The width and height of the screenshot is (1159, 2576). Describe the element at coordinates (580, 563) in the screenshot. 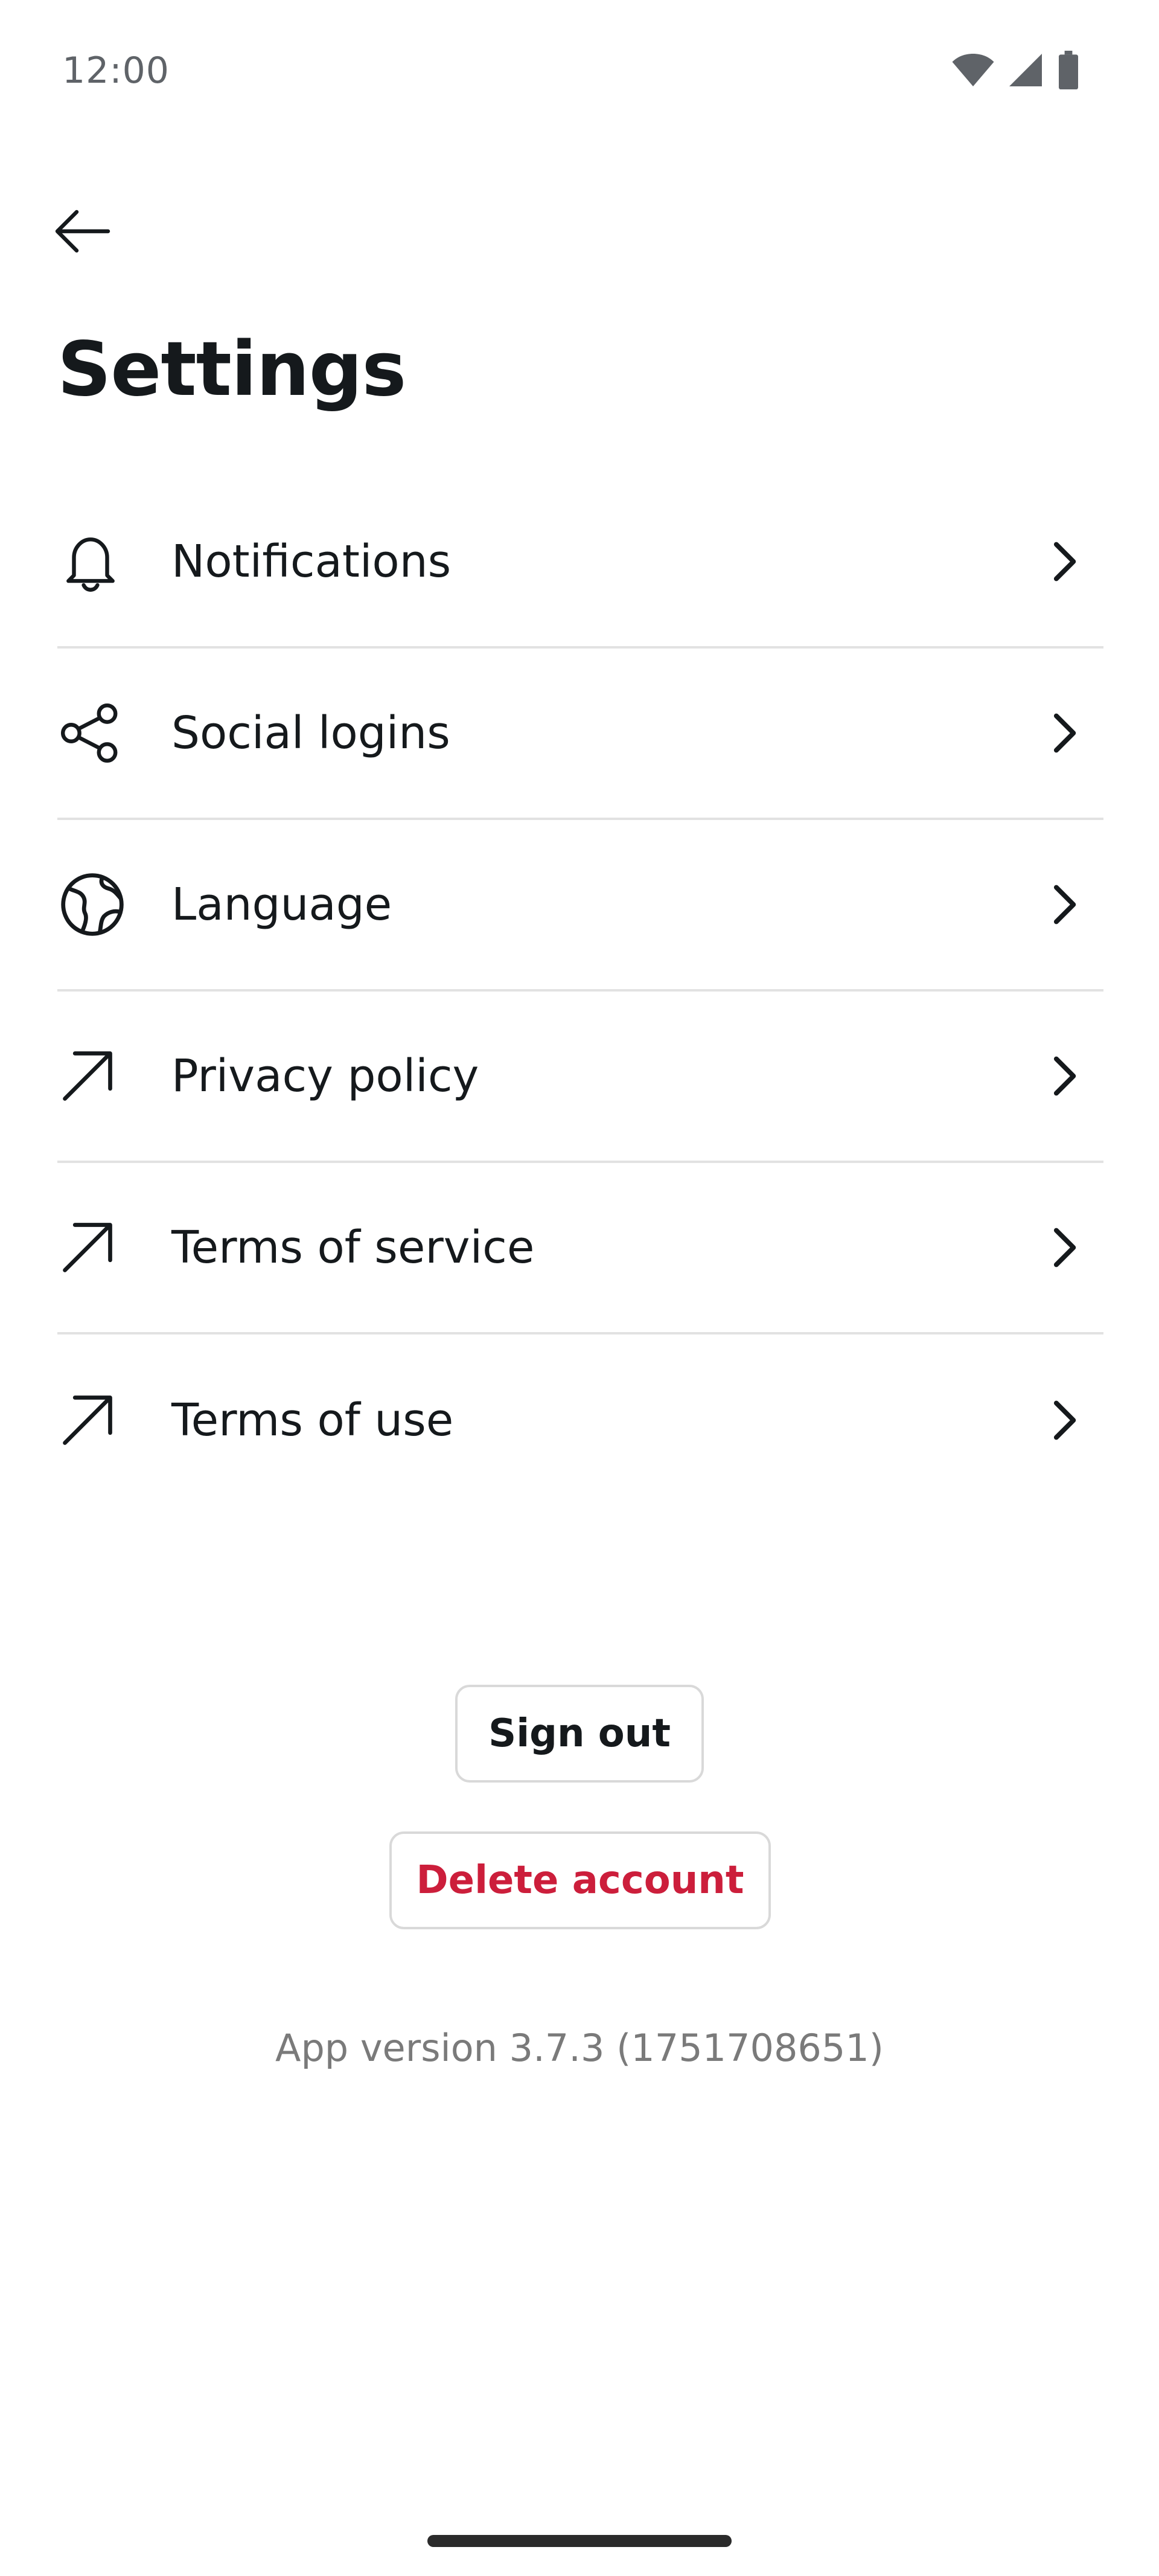

I see `settings-item-notifications: Notifications` at that location.